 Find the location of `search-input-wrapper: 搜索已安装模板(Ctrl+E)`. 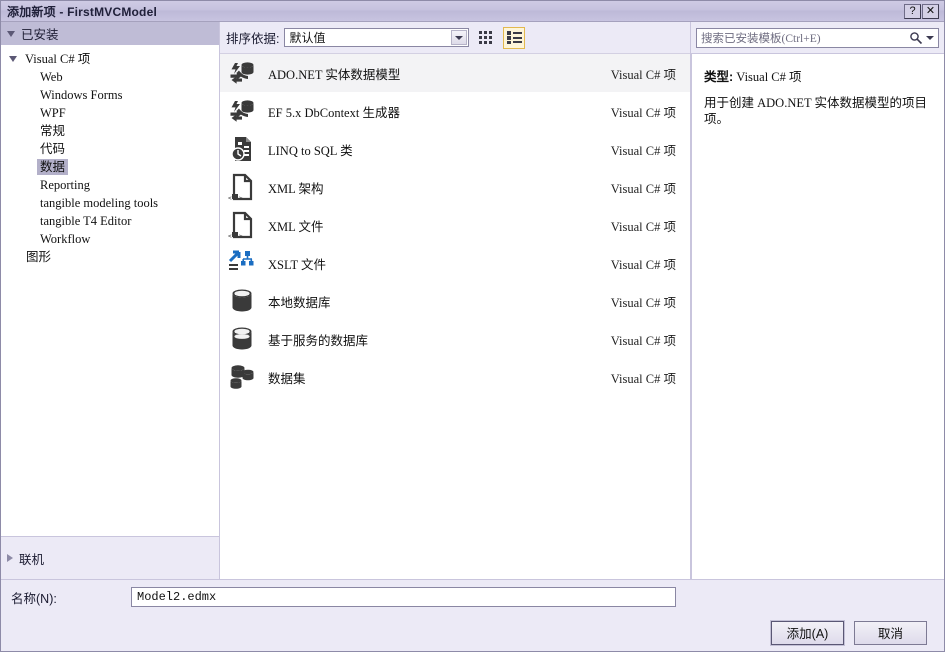

search-input-wrapper: 搜索已安装模板(Ctrl+E) is located at coordinates (817, 37).